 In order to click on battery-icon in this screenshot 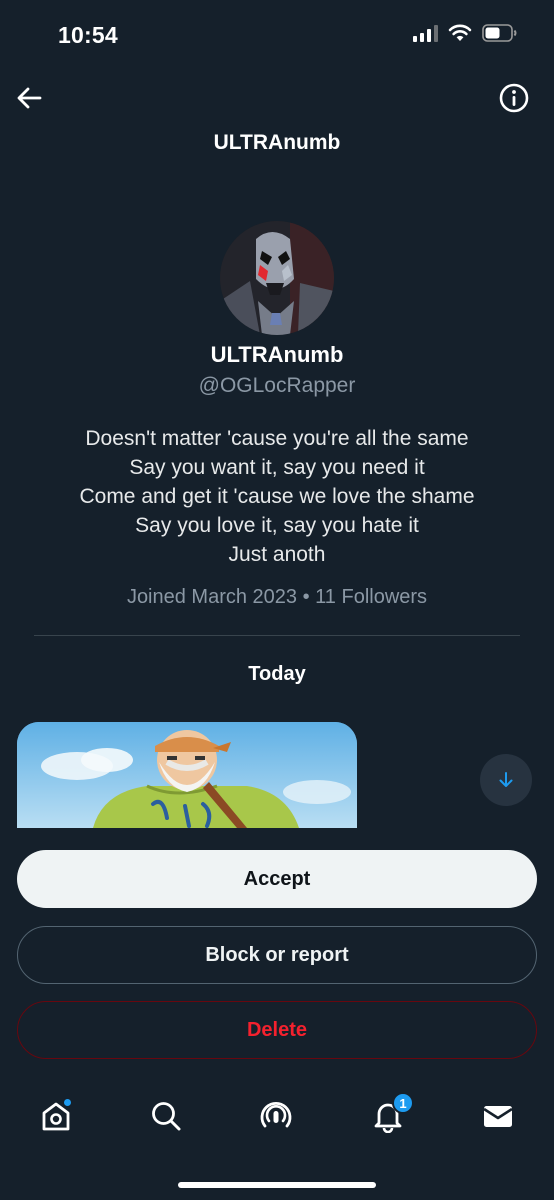, I will do `click(500, 33)`.